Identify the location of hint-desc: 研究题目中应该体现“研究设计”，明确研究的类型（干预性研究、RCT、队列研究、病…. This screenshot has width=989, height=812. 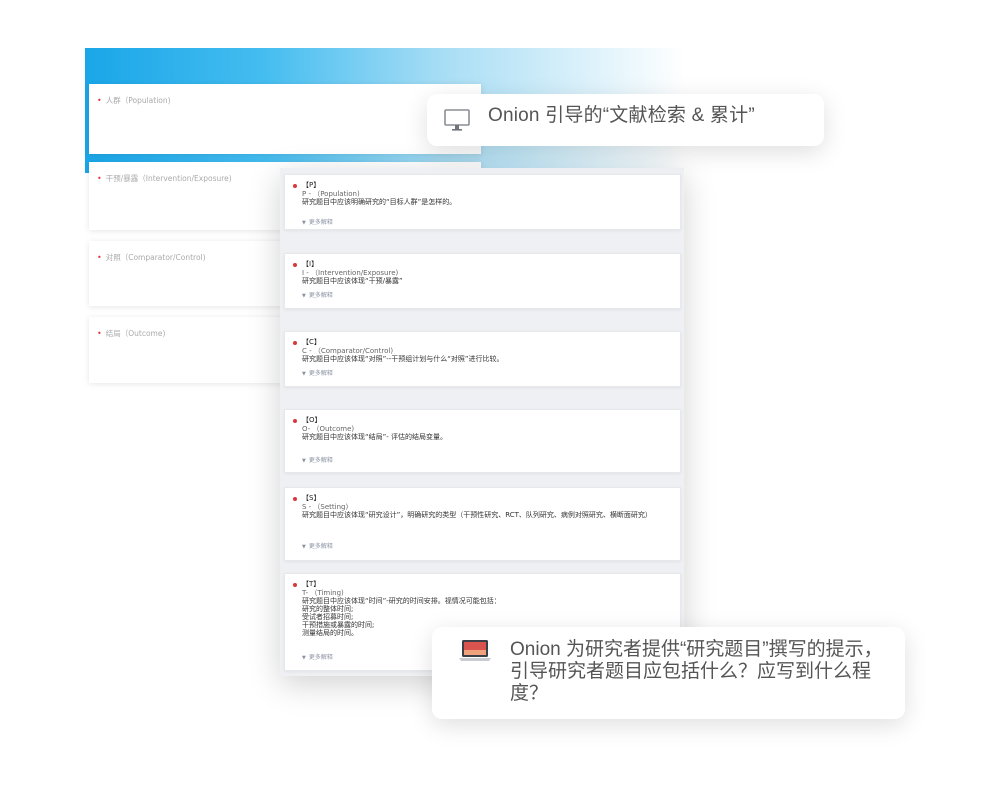
(477, 515).